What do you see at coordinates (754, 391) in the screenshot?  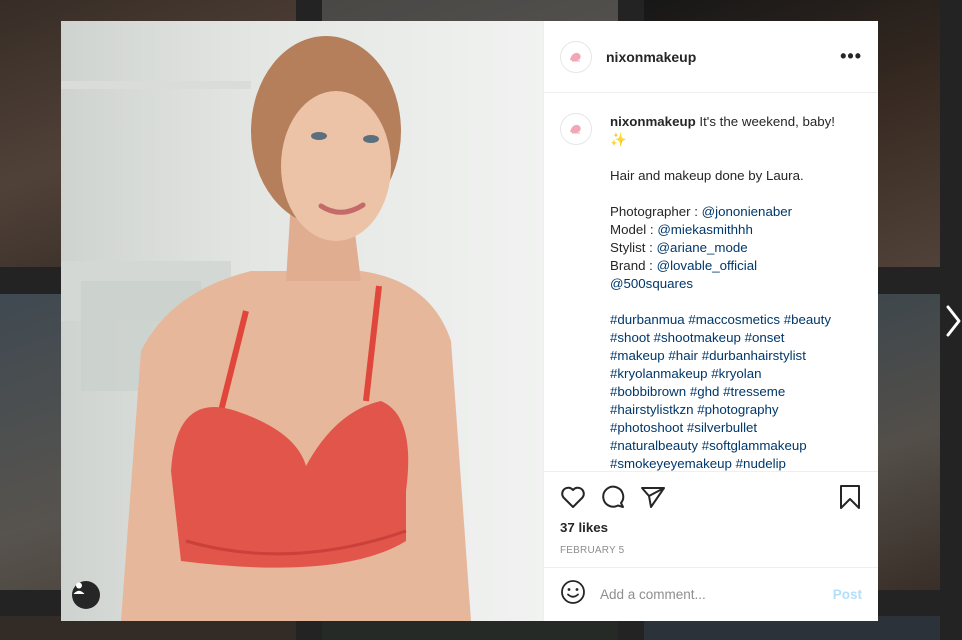 I see `hashtag-link: #tresseme` at bounding box center [754, 391].